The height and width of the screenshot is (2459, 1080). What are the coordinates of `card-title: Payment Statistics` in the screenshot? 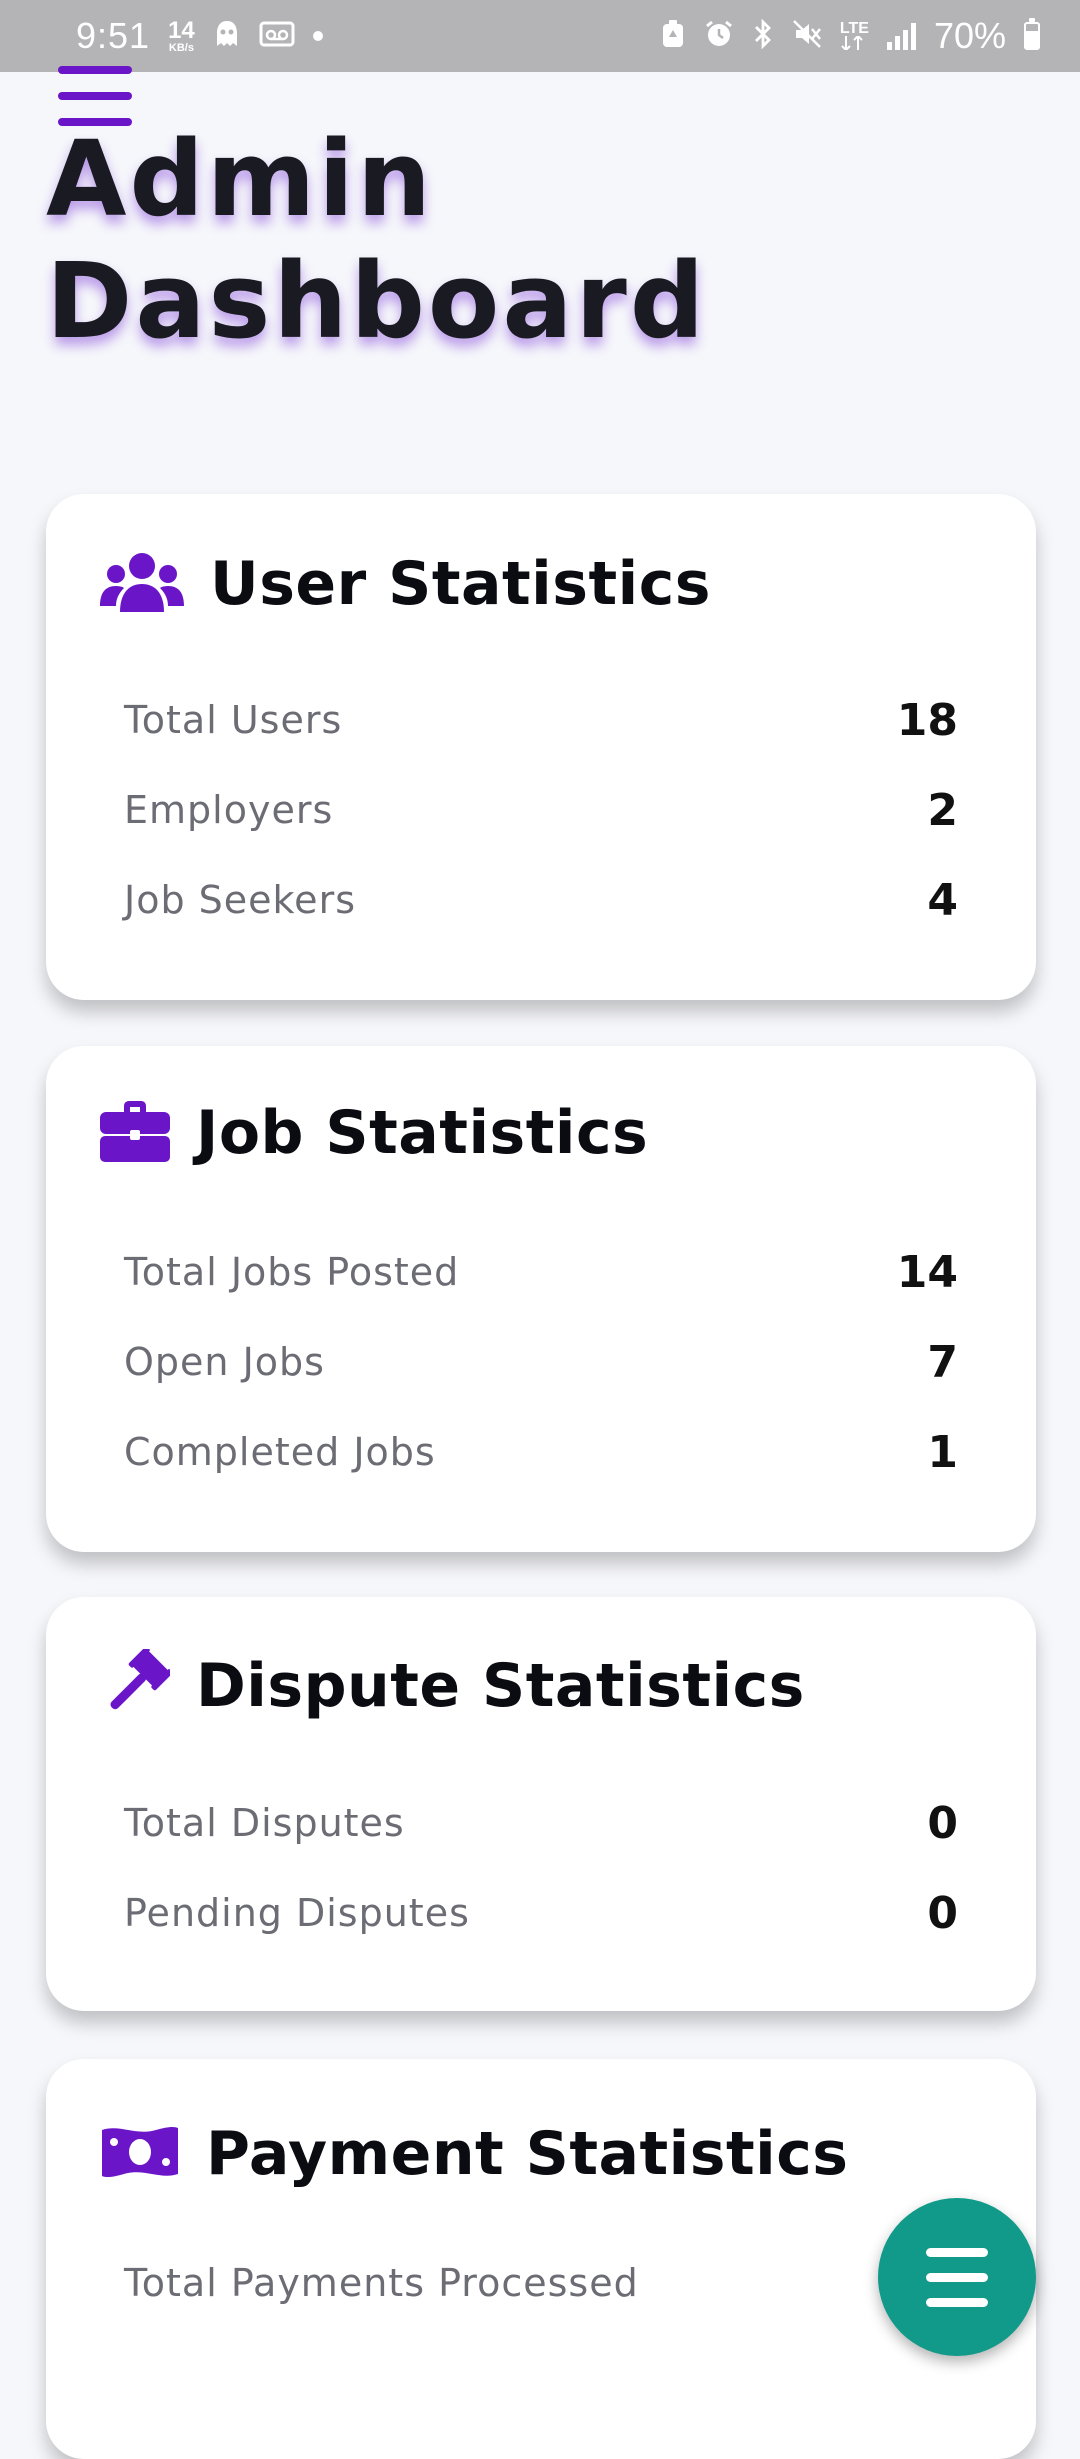 It's located at (527, 2154).